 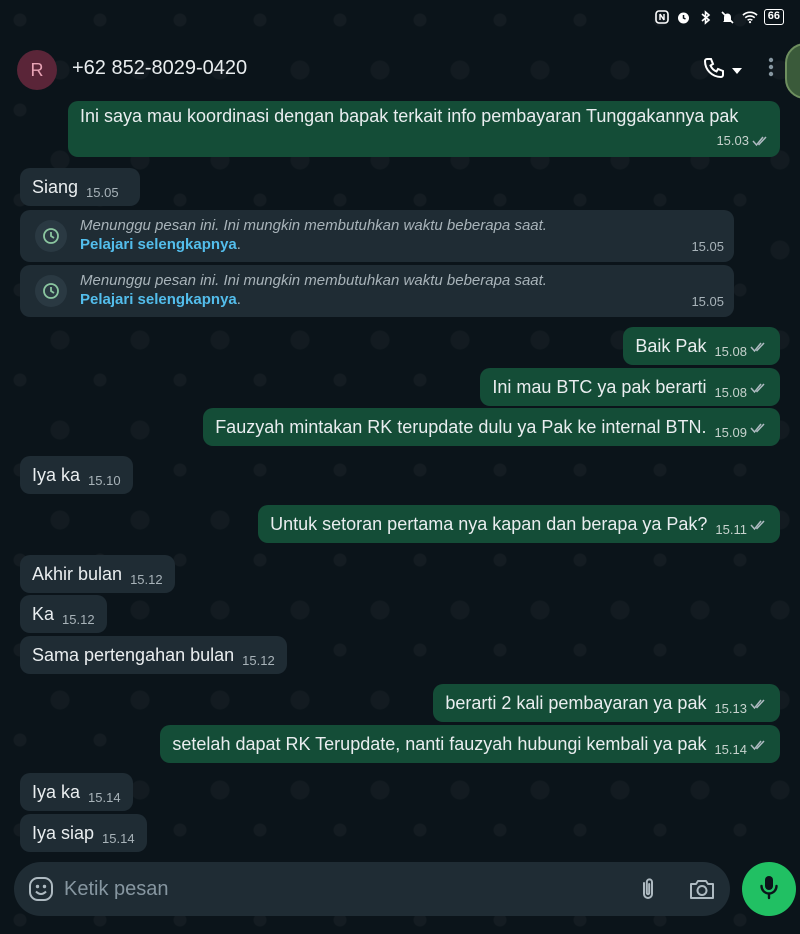 What do you see at coordinates (792, 71) in the screenshot?
I see `floating-avatar` at bounding box center [792, 71].